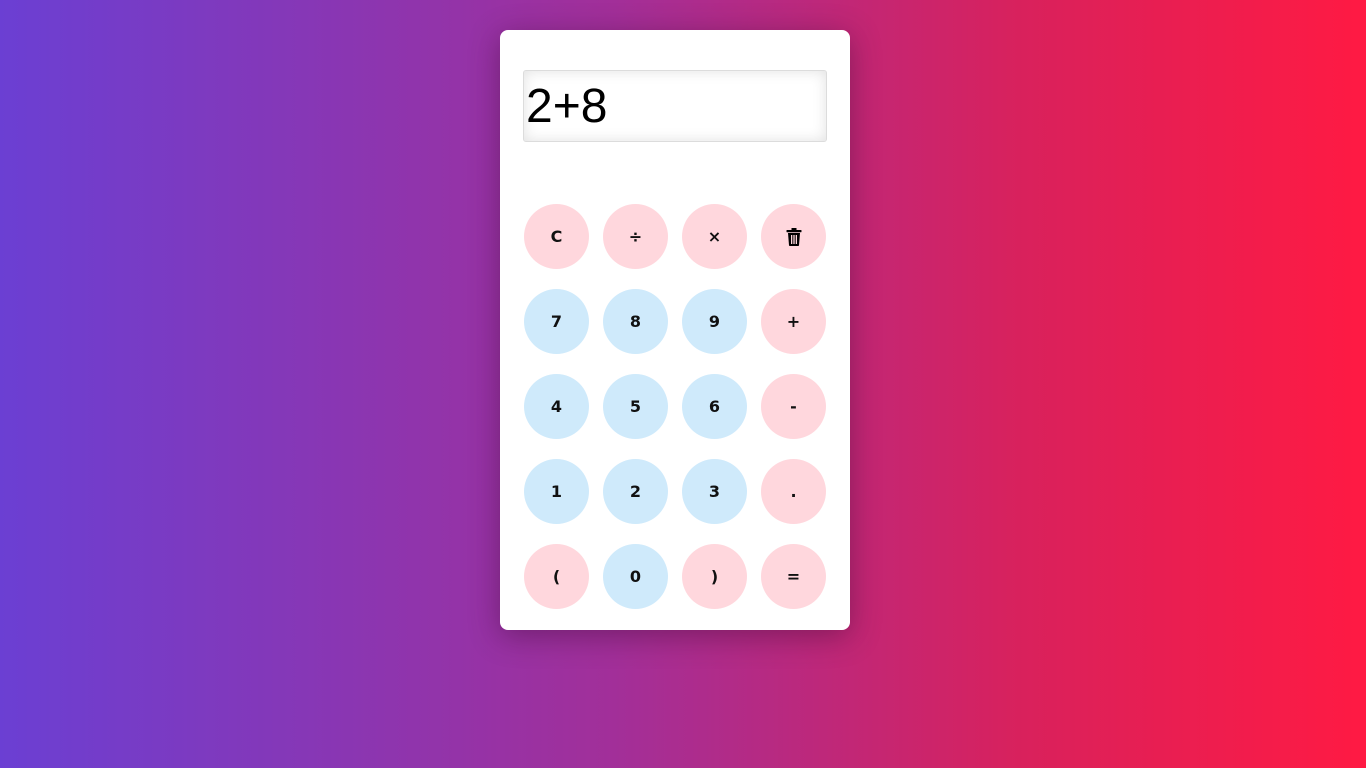  Describe the element at coordinates (675, 106) in the screenshot. I see `calculator-display: 2+8` at that location.